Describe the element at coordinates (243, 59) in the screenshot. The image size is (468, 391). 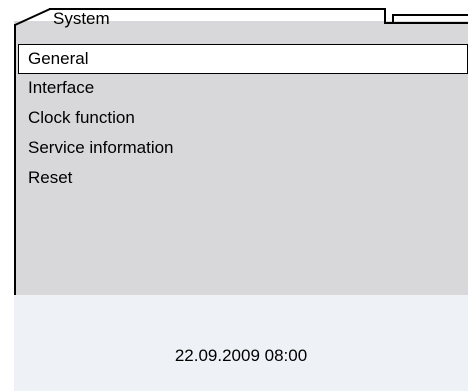
I see `menu-item-general: General` at that location.